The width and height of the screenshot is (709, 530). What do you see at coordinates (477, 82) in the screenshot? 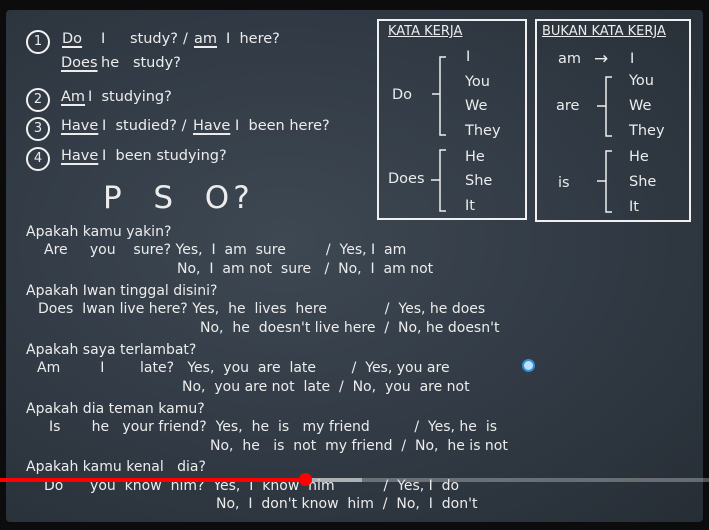
I see `pronoun-you: You` at bounding box center [477, 82].